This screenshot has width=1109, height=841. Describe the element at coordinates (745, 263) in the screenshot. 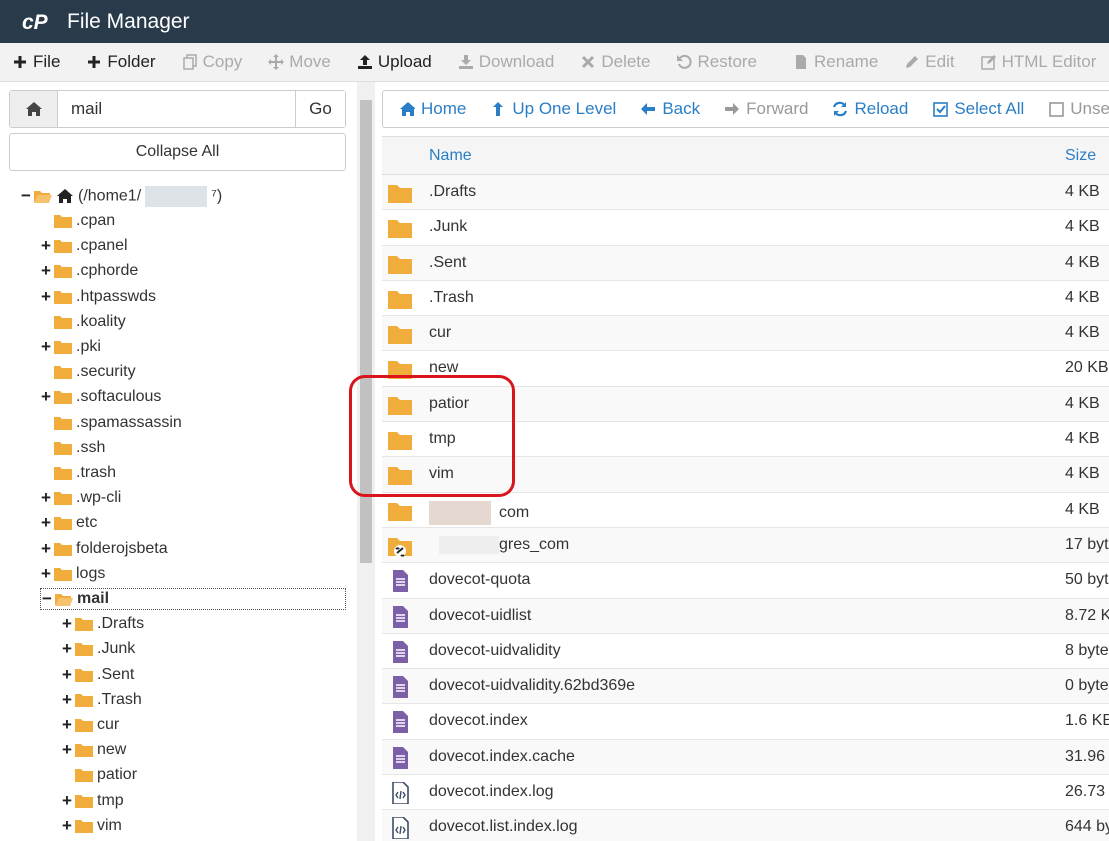

I see `table-row: .Sent 4 KB` at that location.